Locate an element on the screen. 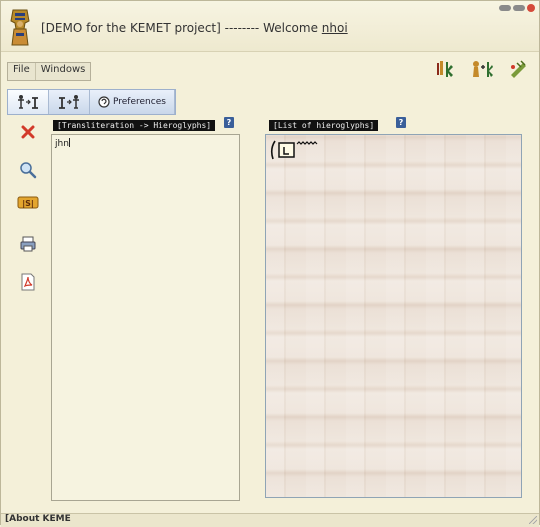 This screenshot has height=527, width=540. window-controls is located at coordinates (517, 8).